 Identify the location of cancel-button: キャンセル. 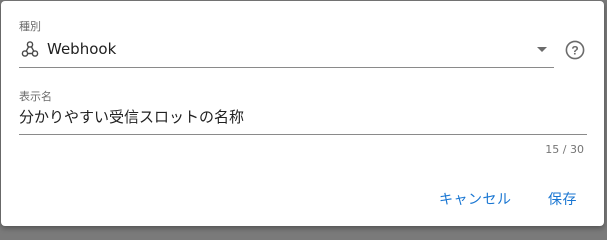
(475, 200).